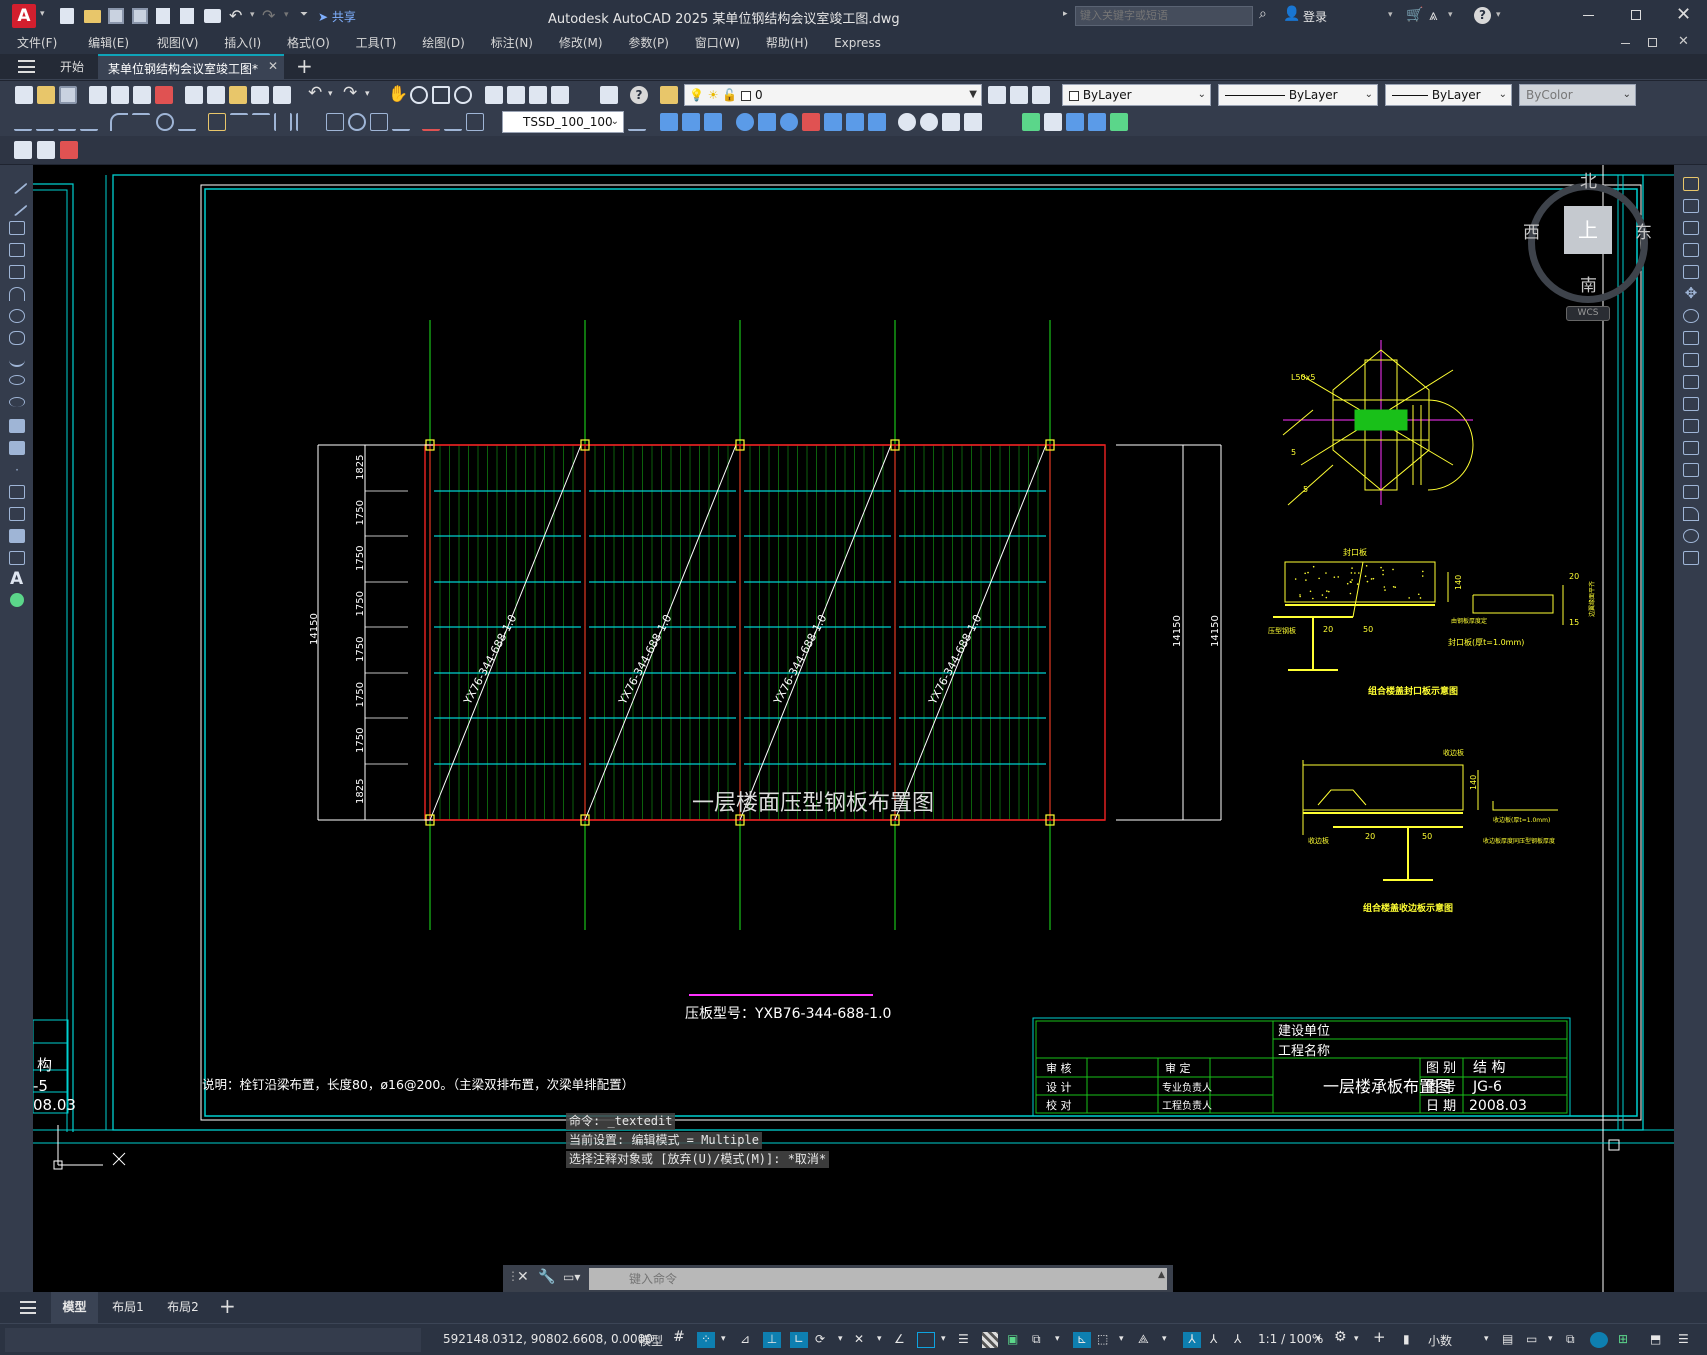 The width and height of the screenshot is (1707, 1355). I want to click on dim-text-edit-icon, so click(453, 122).